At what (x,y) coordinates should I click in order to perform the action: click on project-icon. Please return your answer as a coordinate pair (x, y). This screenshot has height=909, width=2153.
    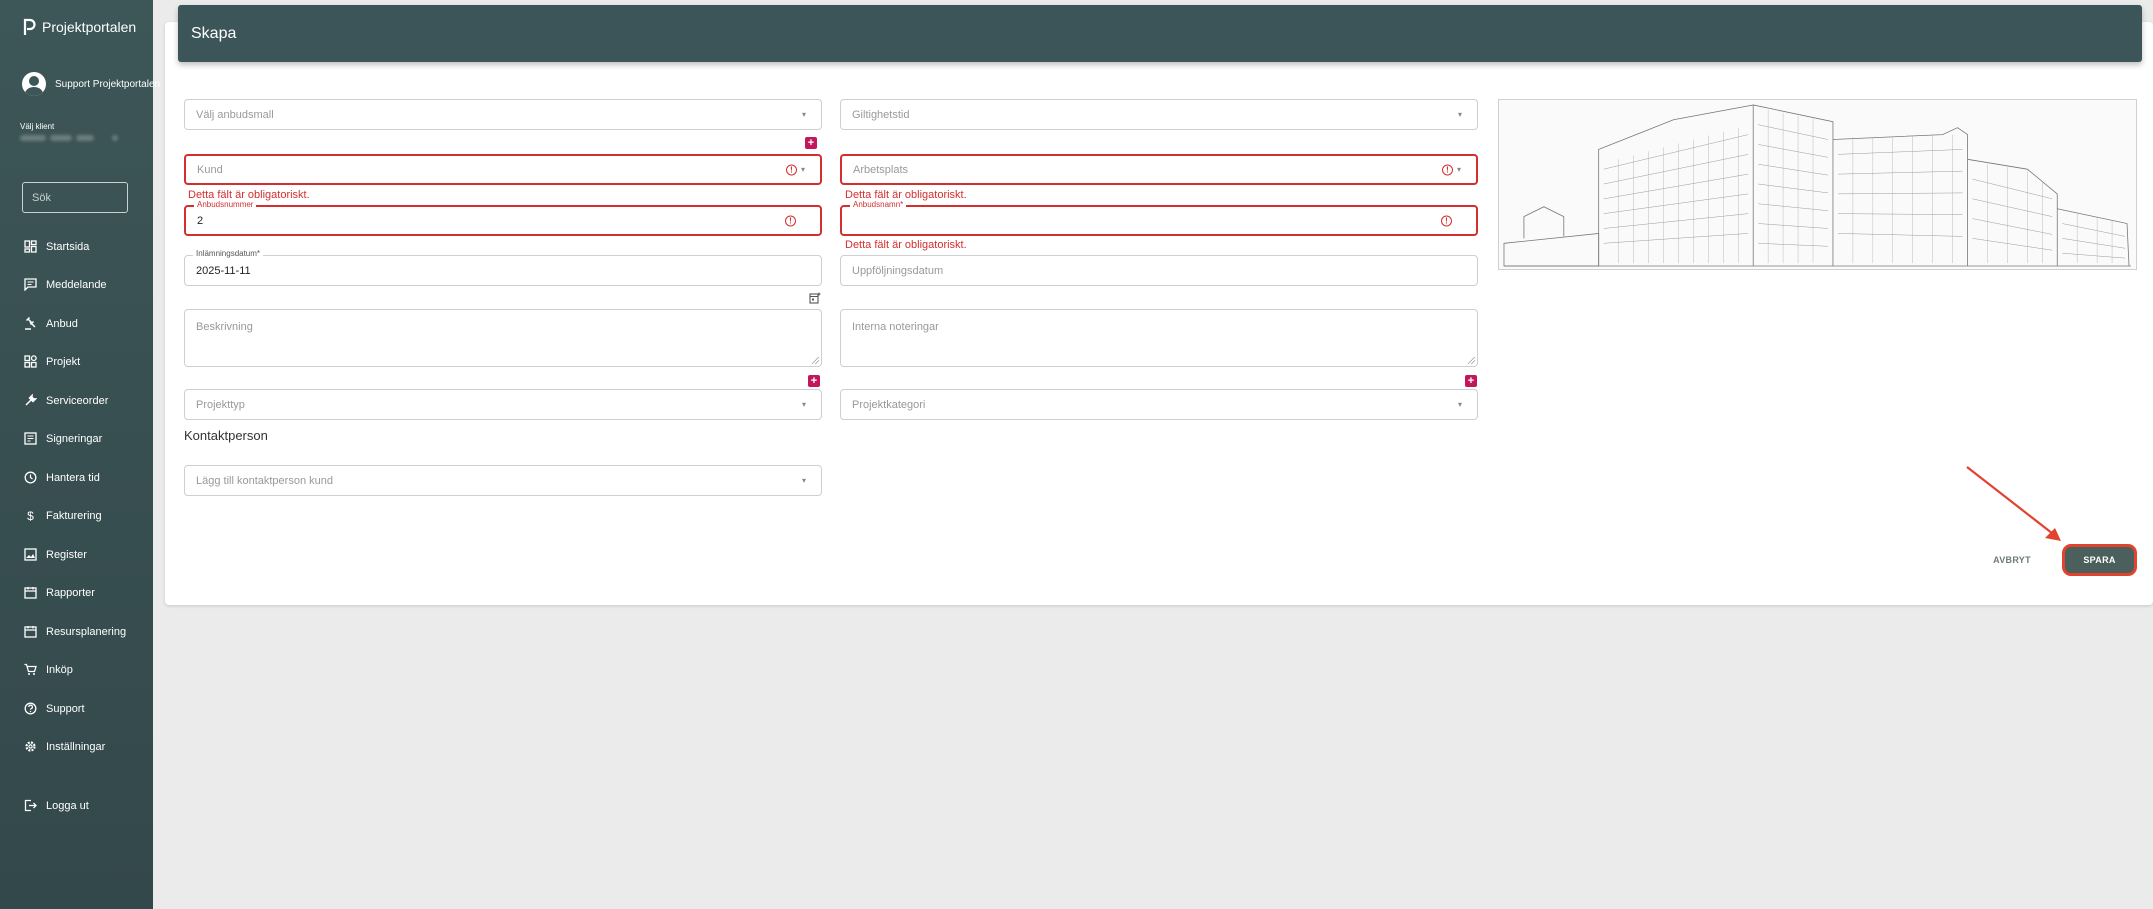
    Looking at the image, I should click on (30, 361).